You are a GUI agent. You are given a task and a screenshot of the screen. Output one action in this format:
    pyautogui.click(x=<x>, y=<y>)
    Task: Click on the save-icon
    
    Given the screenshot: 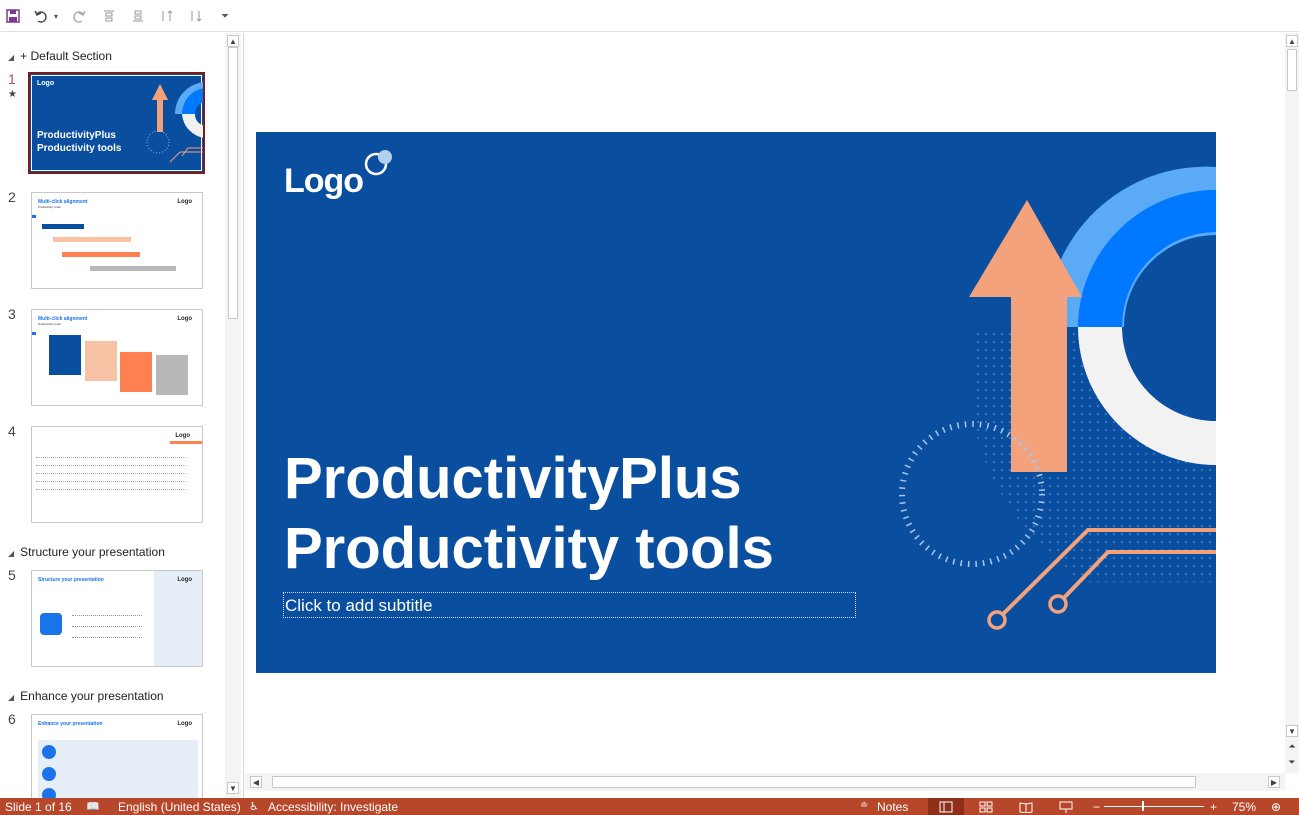 What is the action you would take?
    pyautogui.click(x=13, y=16)
    